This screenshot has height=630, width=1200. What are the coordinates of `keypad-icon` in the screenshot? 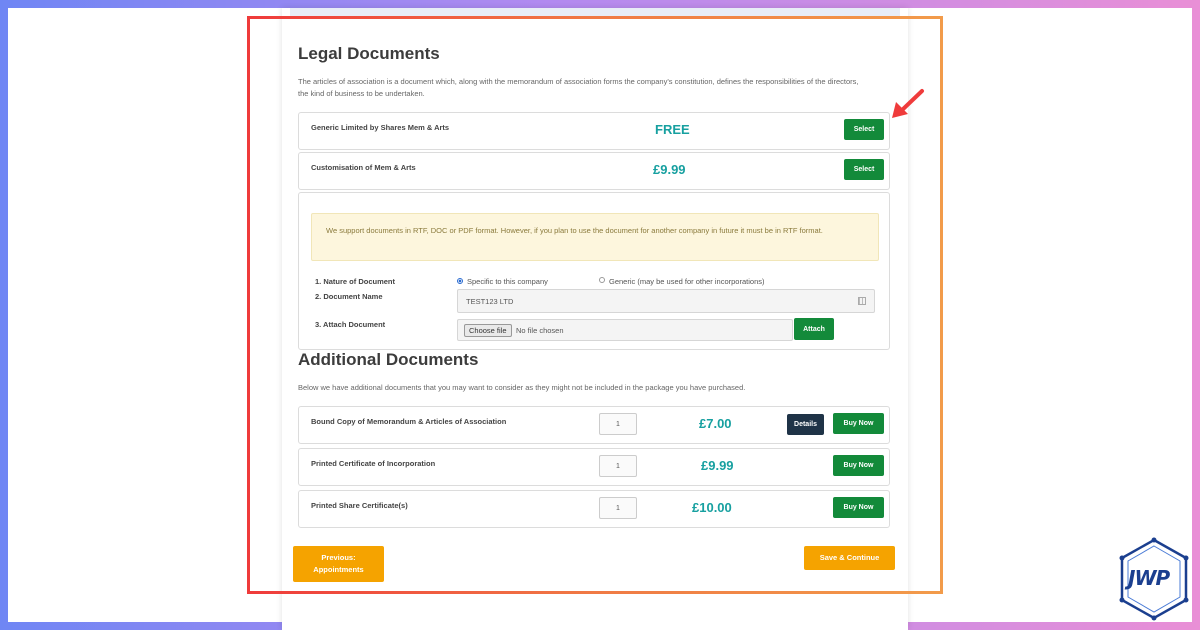 It's located at (862, 301).